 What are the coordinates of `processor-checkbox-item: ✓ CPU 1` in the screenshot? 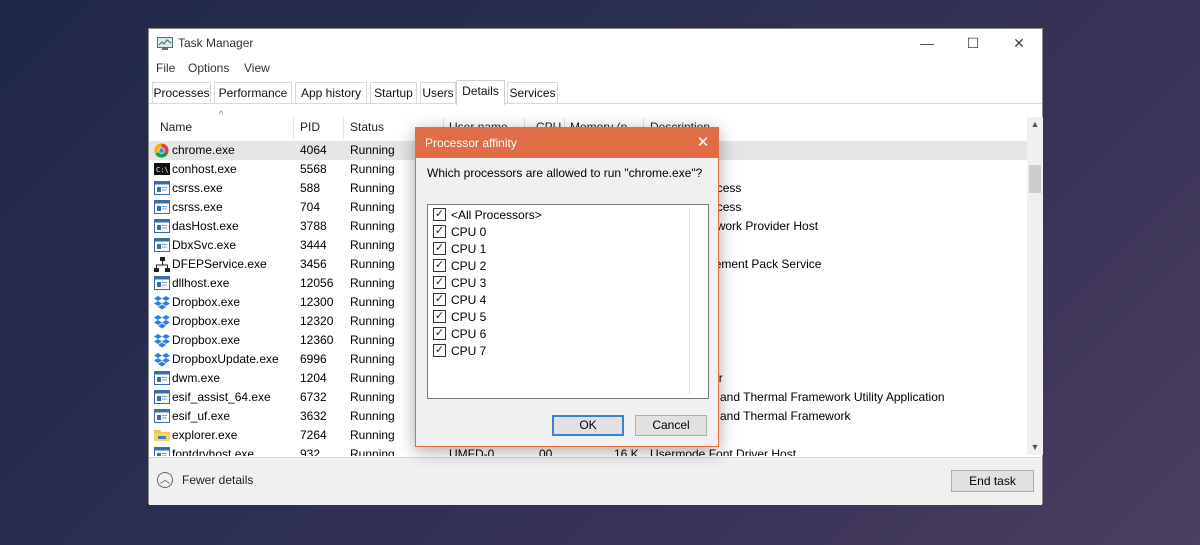 It's located at (553, 249).